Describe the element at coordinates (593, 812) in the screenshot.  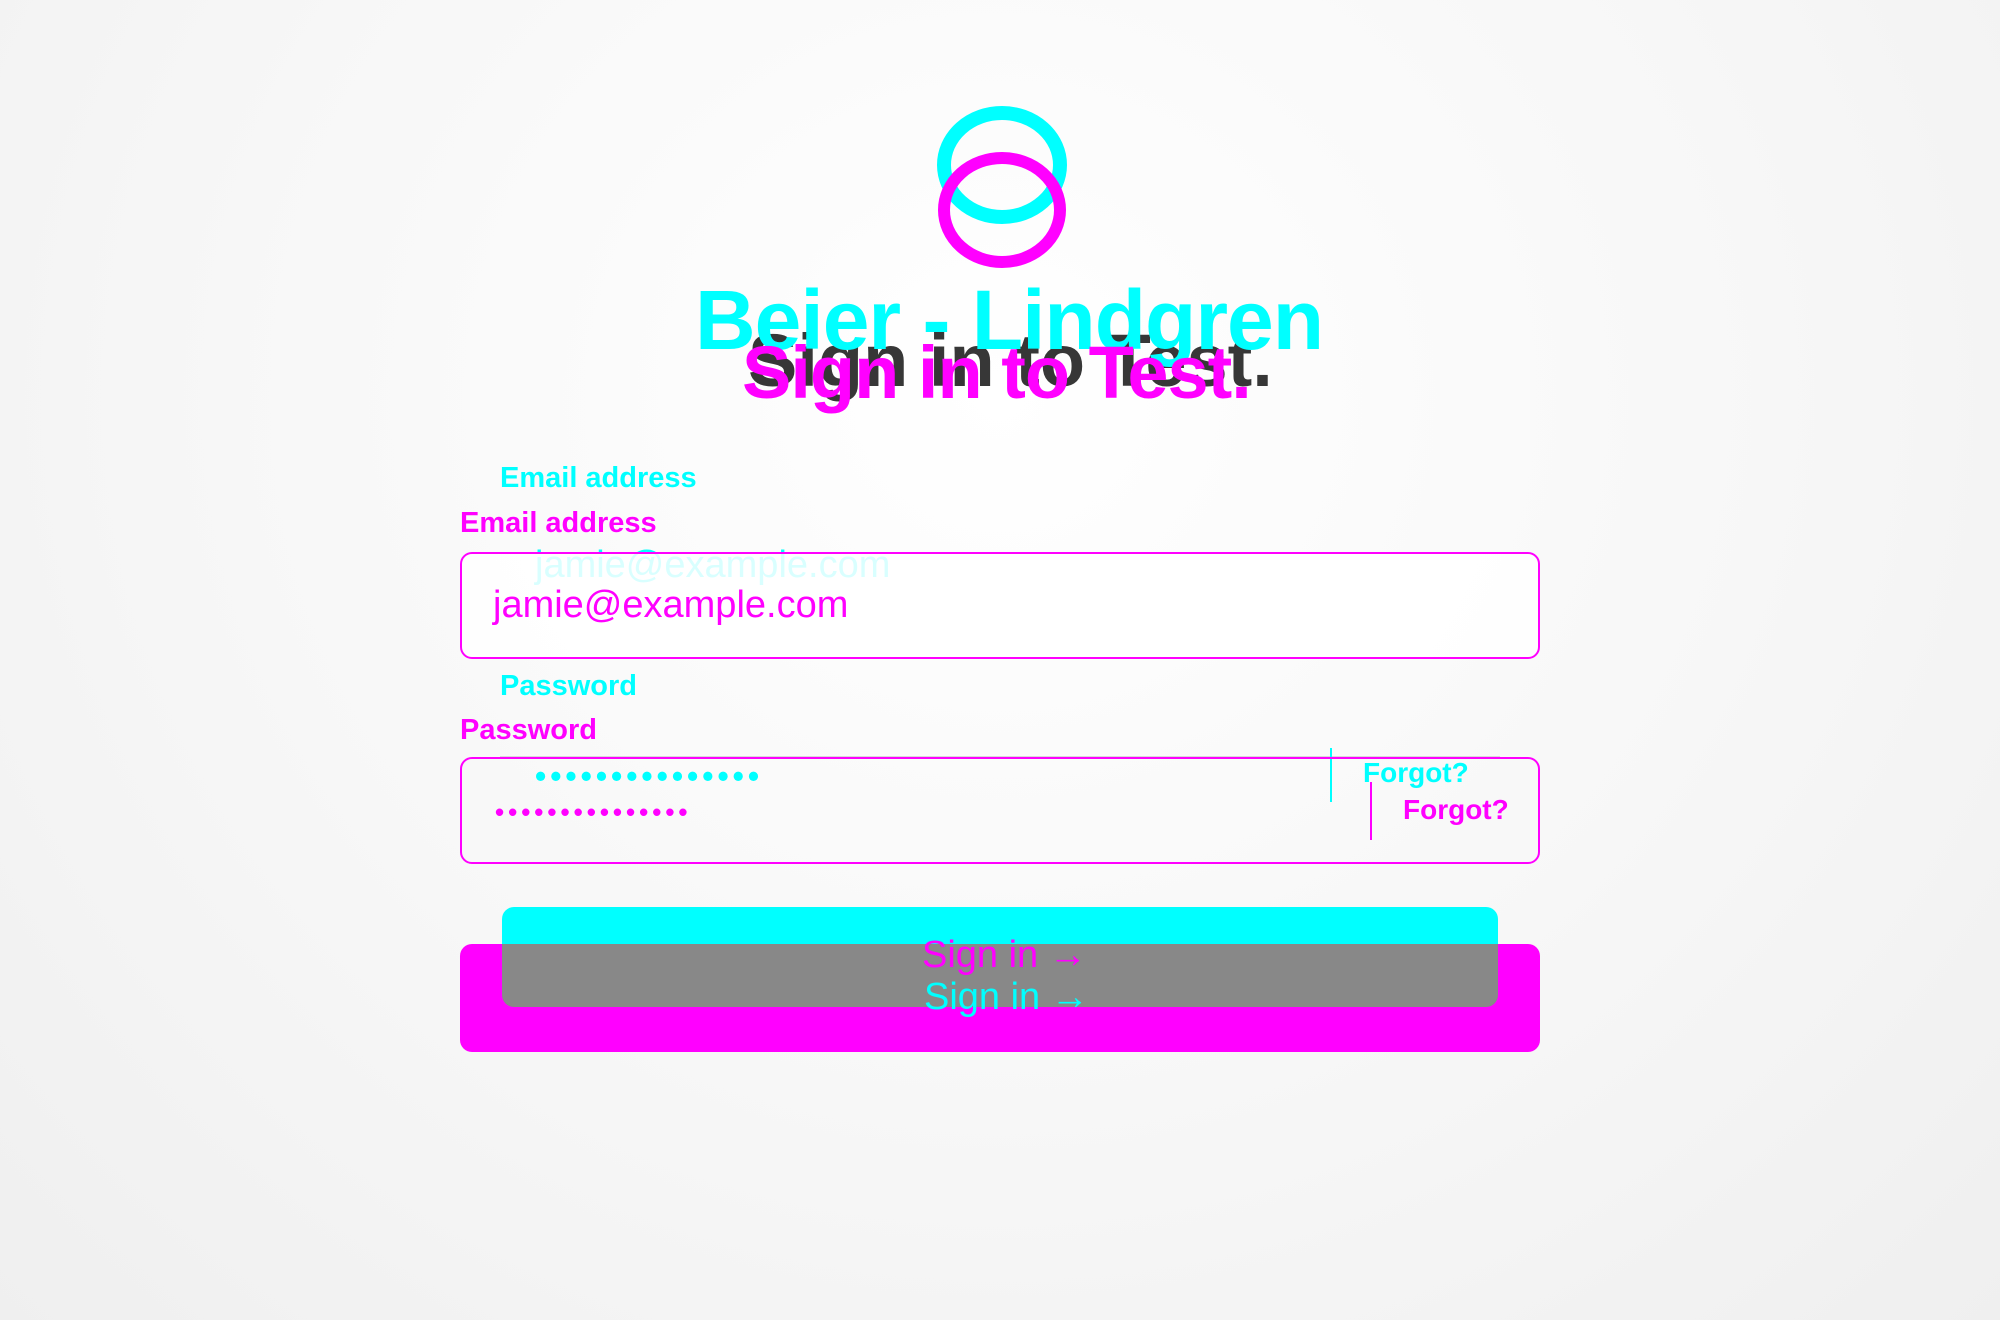
I see `password-mask: •••••••••••••••` at that location.